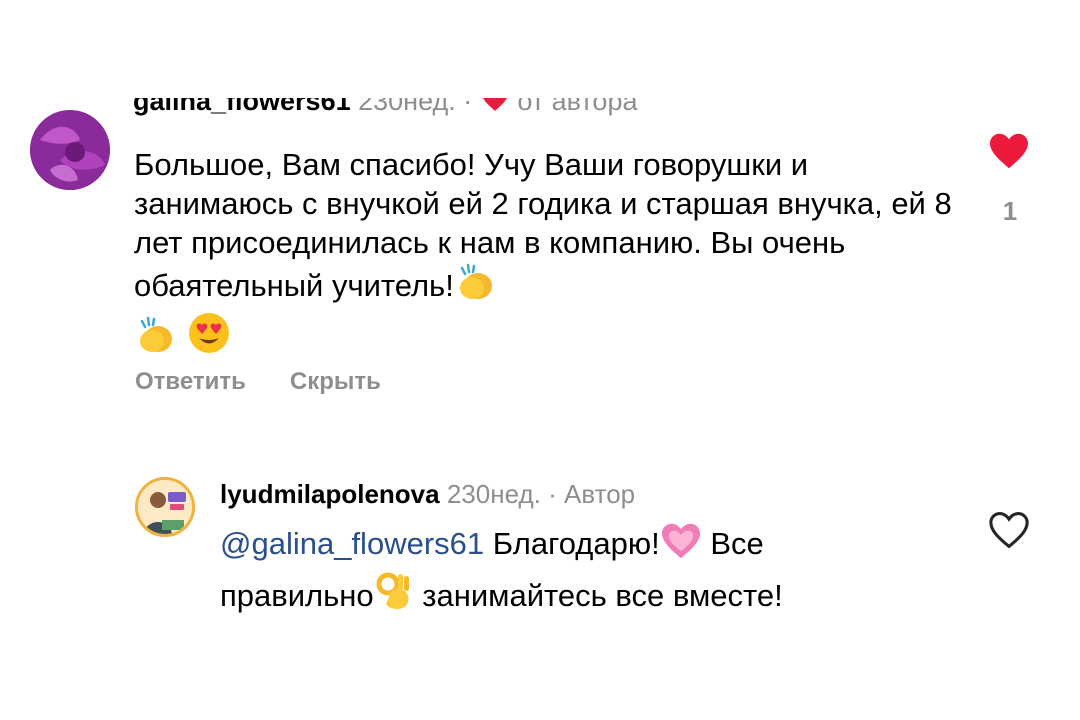 Image resolution: width=1080 pixels, height=720 pixels. Describe the element at coordinates (297, 595) in the screenshot. I see `reply-text-part: правильно` at that location.